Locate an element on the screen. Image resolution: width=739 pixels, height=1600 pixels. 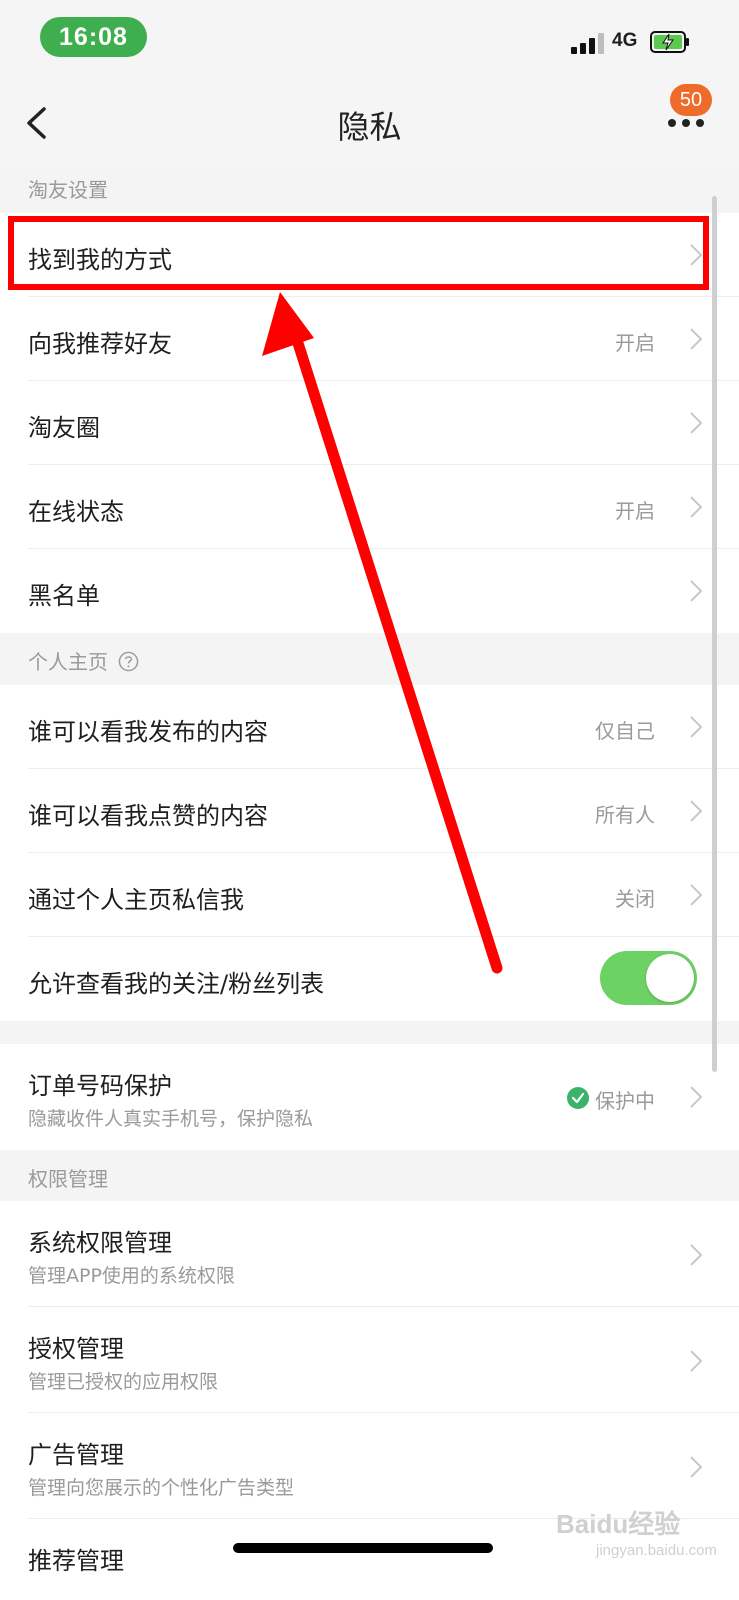
row-dm-via-homepage: 通过个人主页私信我 关闭 is located at coordinates (369, 895).